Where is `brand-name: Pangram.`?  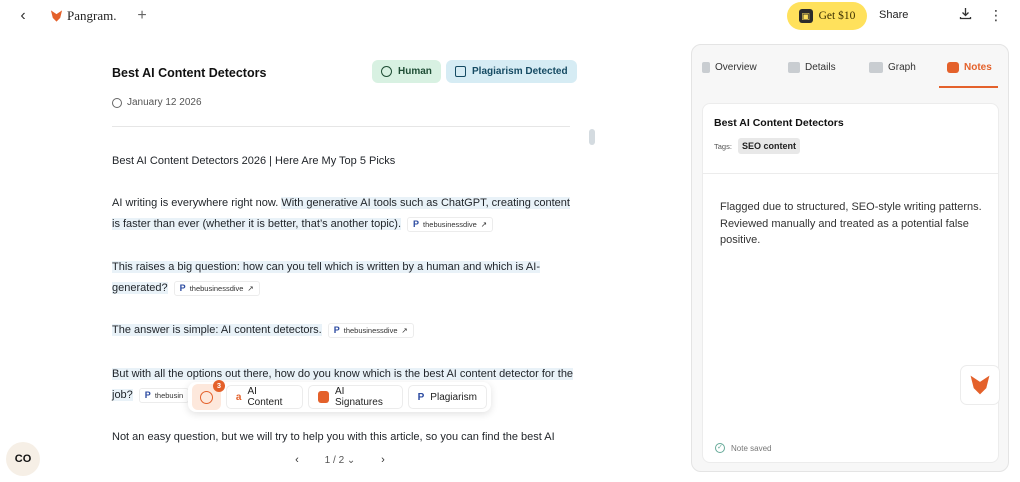 brand-name: Pangram. is located at coordinates (92, 15).